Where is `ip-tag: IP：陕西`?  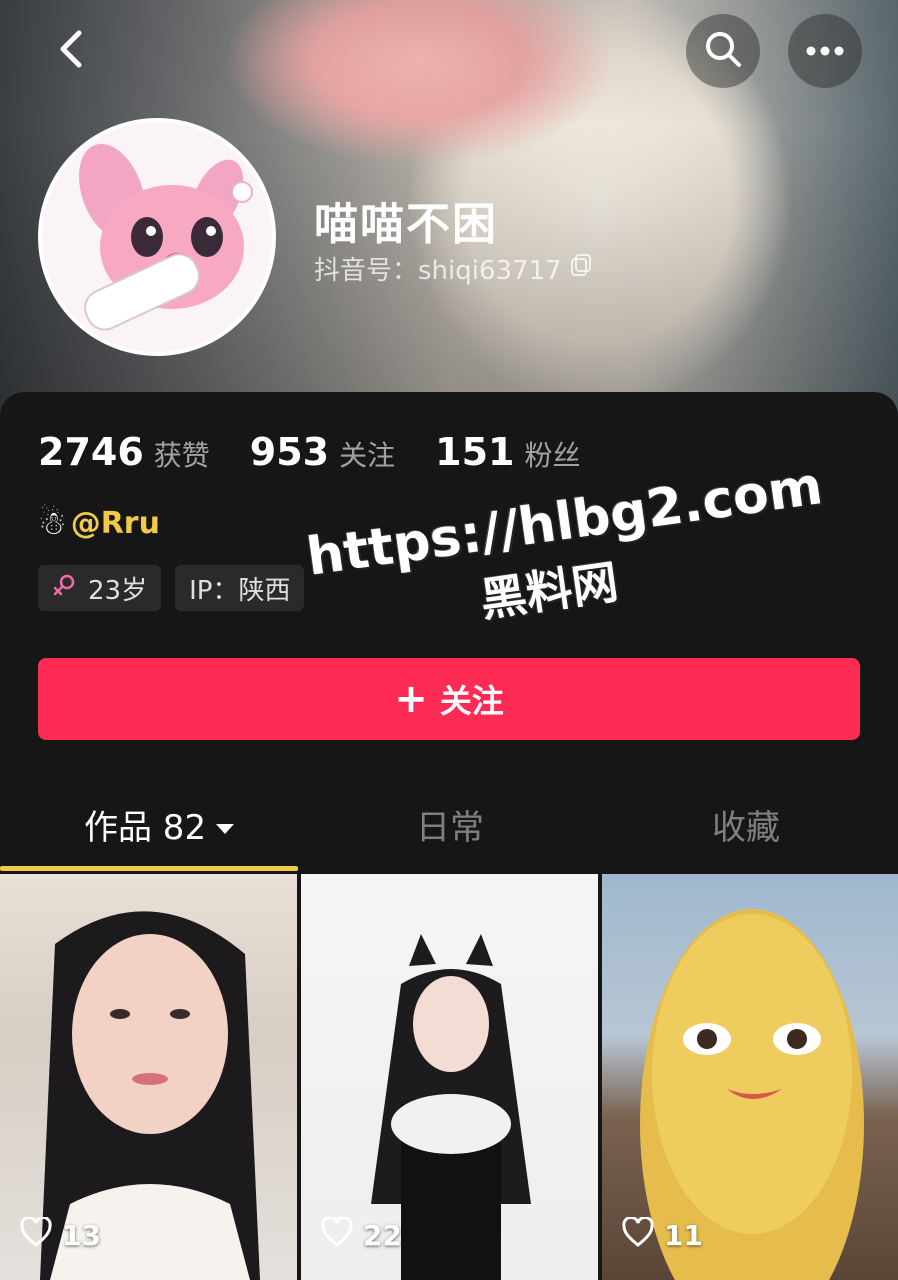 ip-tag: IP：陕西 is located at coordinates (240, 588).